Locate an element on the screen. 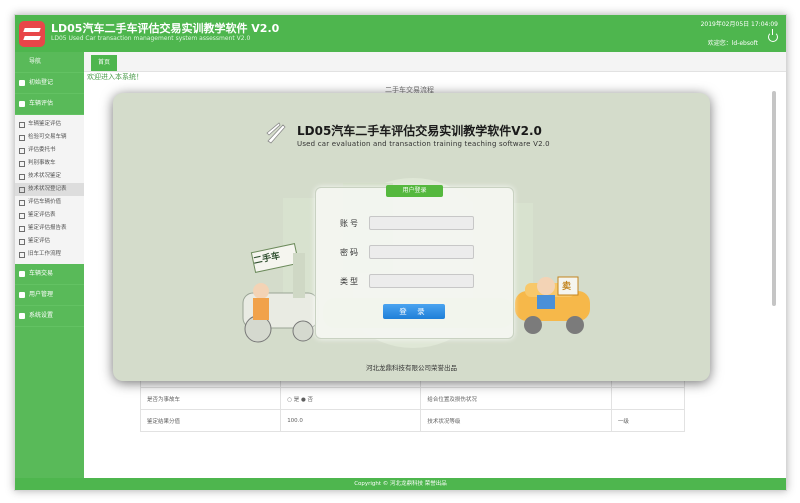  brand-logo-icon is located at coordinates (276, 133).